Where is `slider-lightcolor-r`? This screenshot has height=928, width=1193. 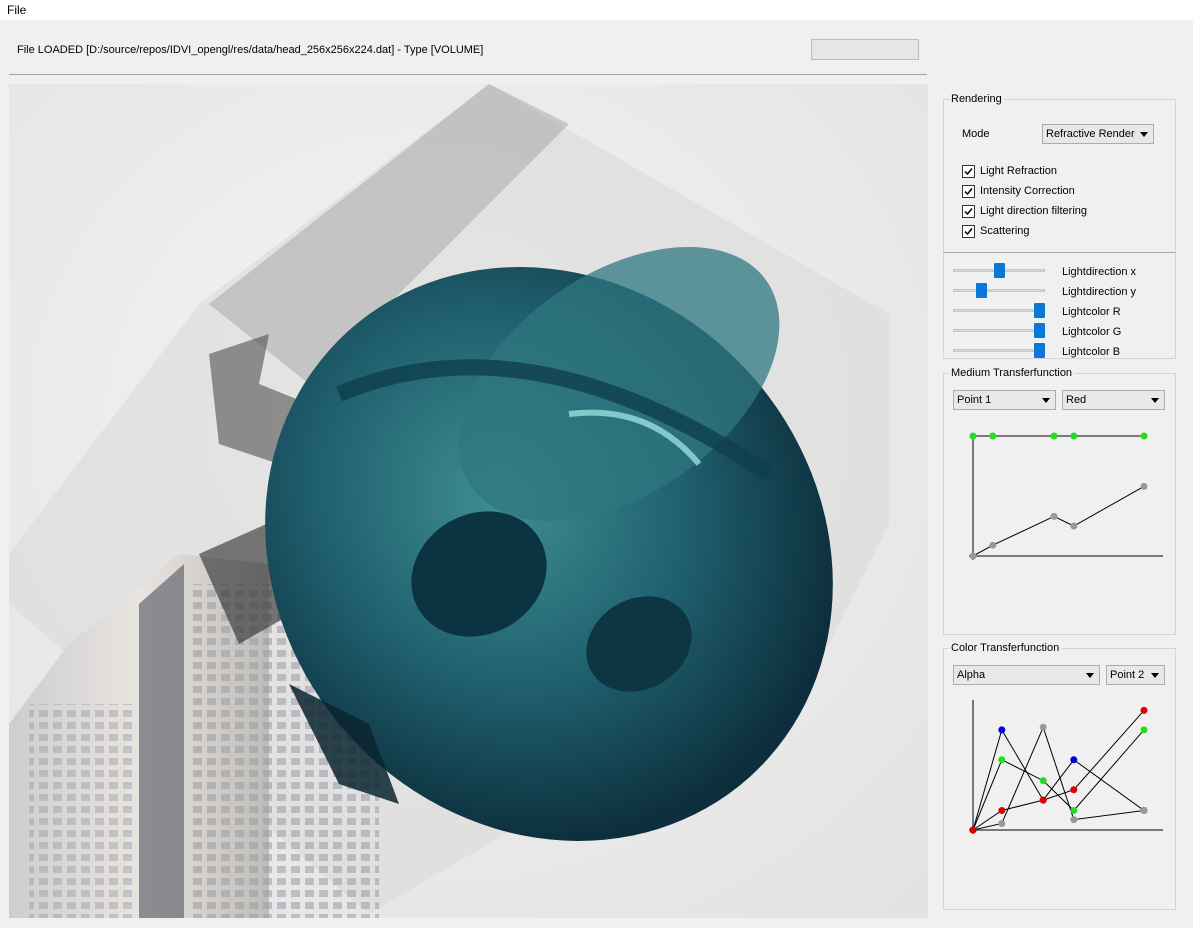 slider-lightcolor-r is located at coordinates (999, 310).